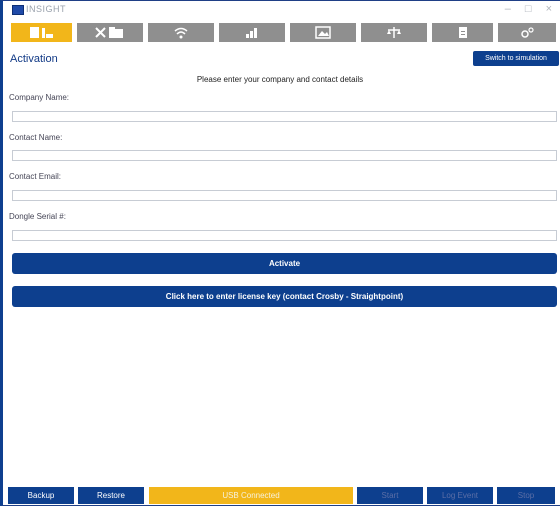 Image resolution: width=560 pixels, height=506 pixels. I want to click on usb-status-indicator: USB Connected, so click(251, 495).